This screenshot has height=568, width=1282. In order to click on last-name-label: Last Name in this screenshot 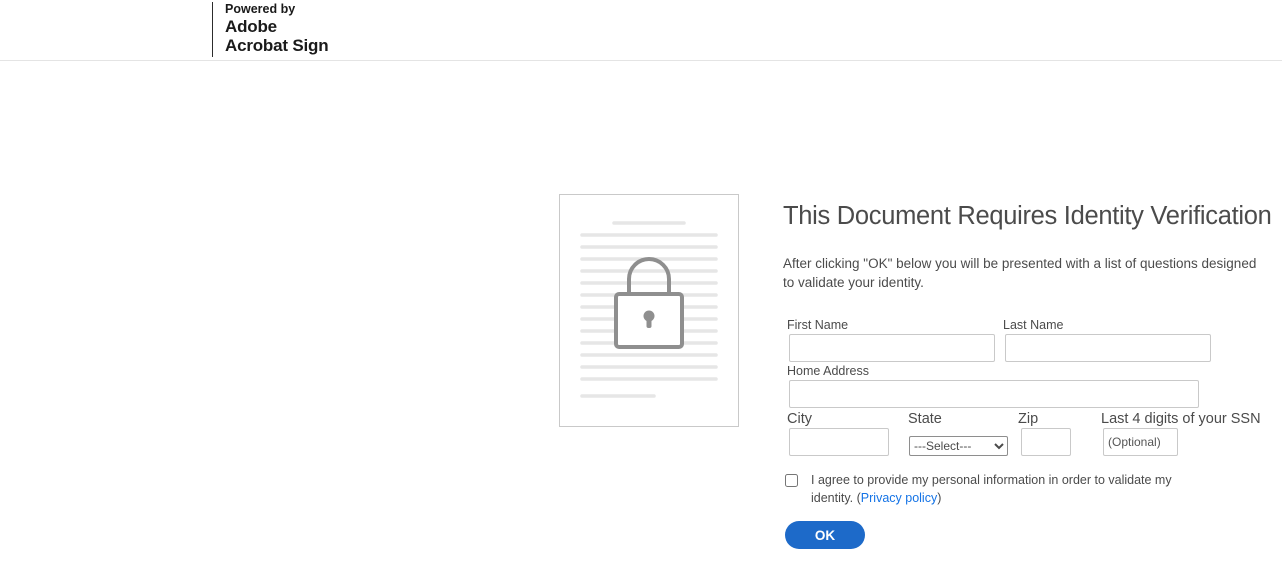, I will do `click(1033, 325)`.